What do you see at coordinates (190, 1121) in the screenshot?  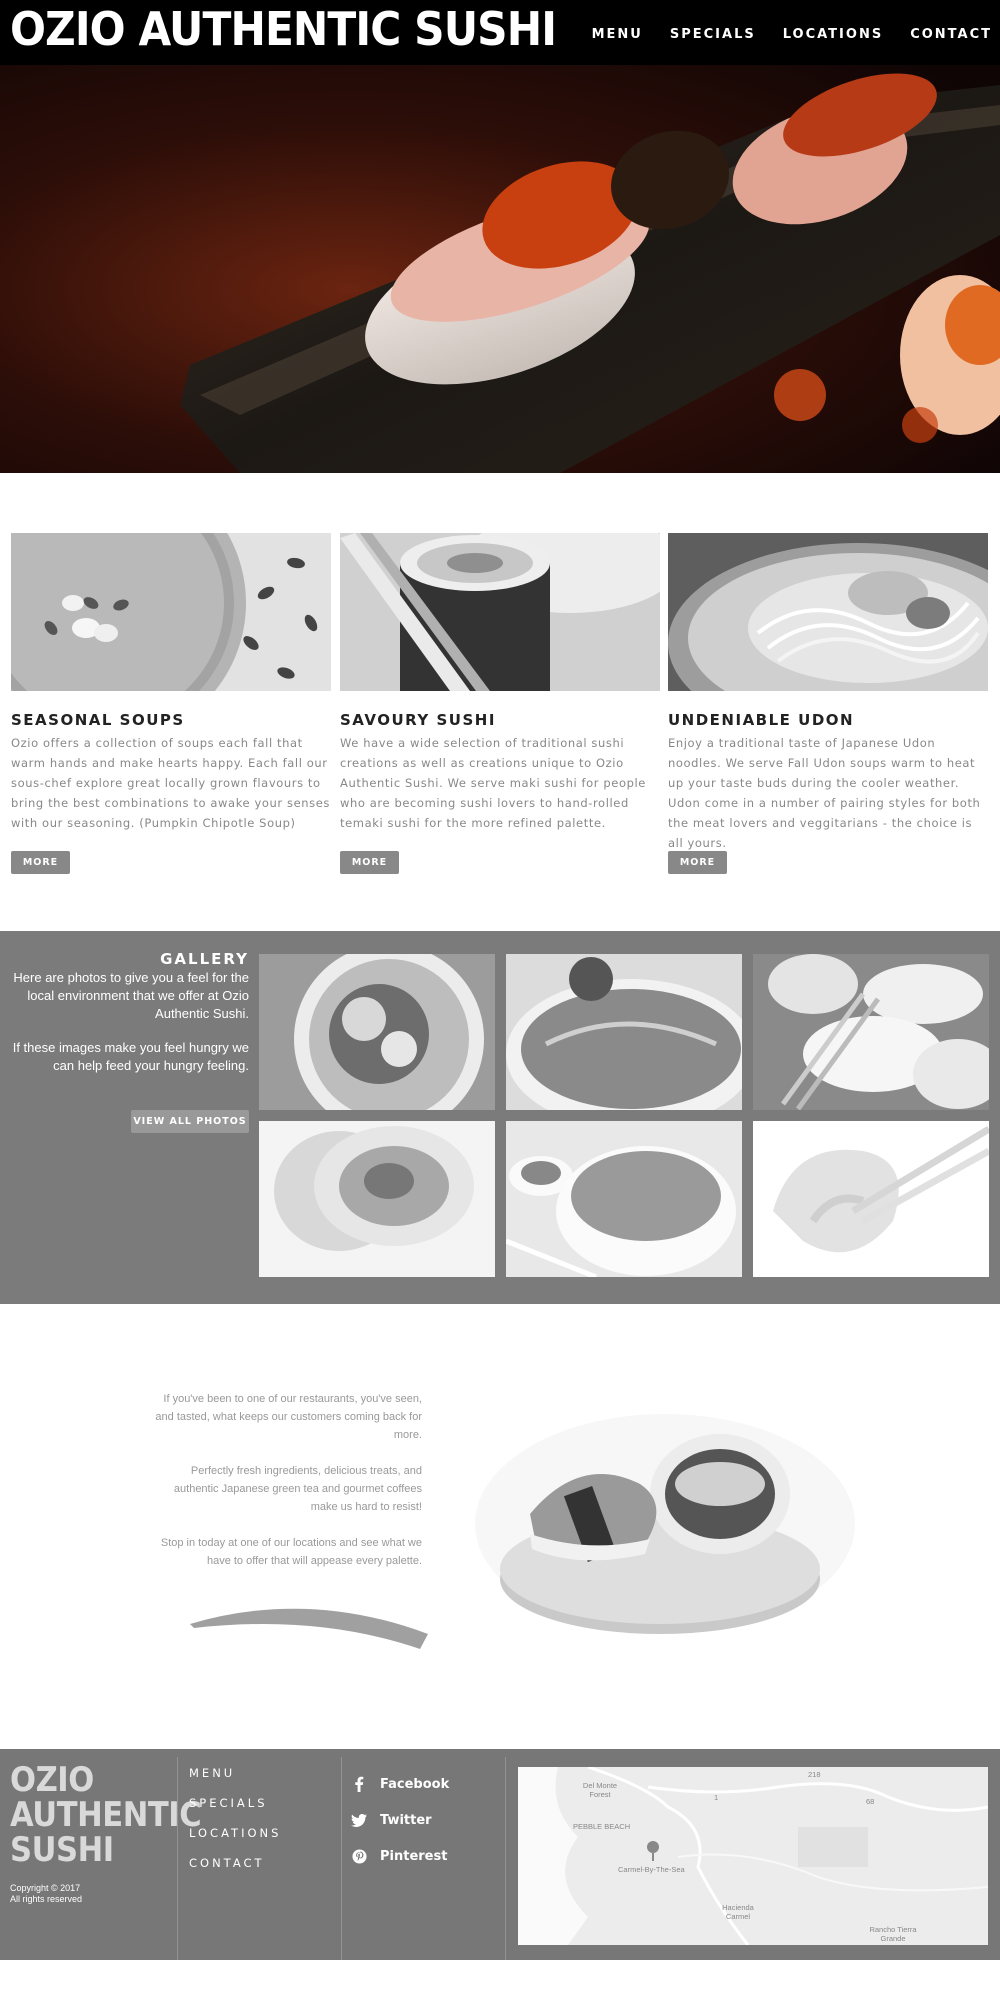 I see `view-all-photos-button: VIEW ALL PHOTOS` at bounding box center [190, 1121].